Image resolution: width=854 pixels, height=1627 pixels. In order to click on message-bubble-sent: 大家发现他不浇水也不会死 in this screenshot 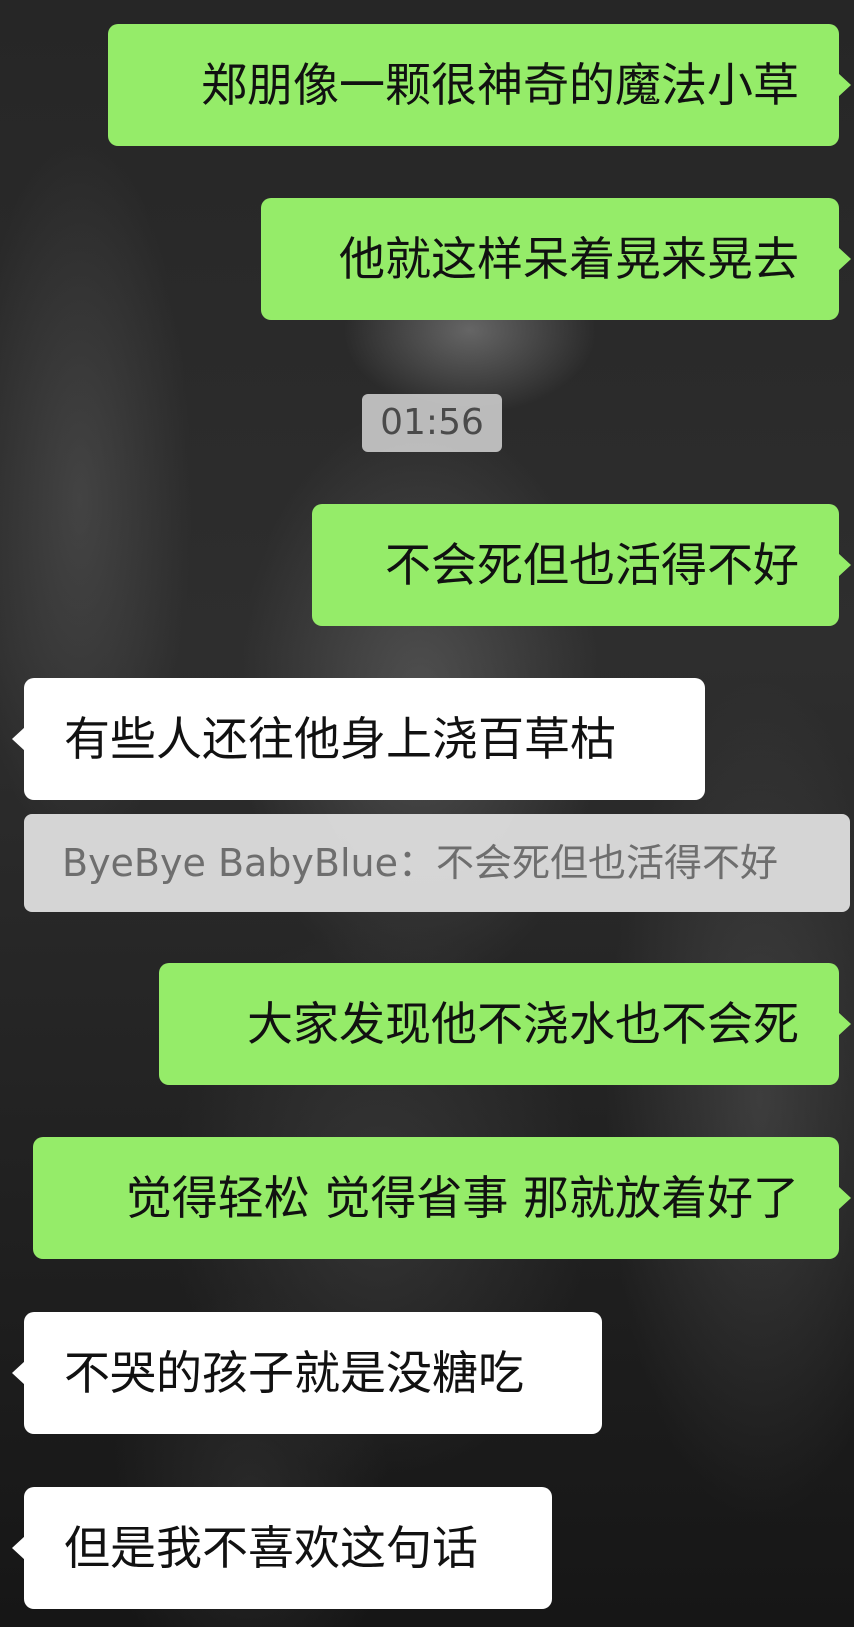, I will do `click(505, 1024)`.